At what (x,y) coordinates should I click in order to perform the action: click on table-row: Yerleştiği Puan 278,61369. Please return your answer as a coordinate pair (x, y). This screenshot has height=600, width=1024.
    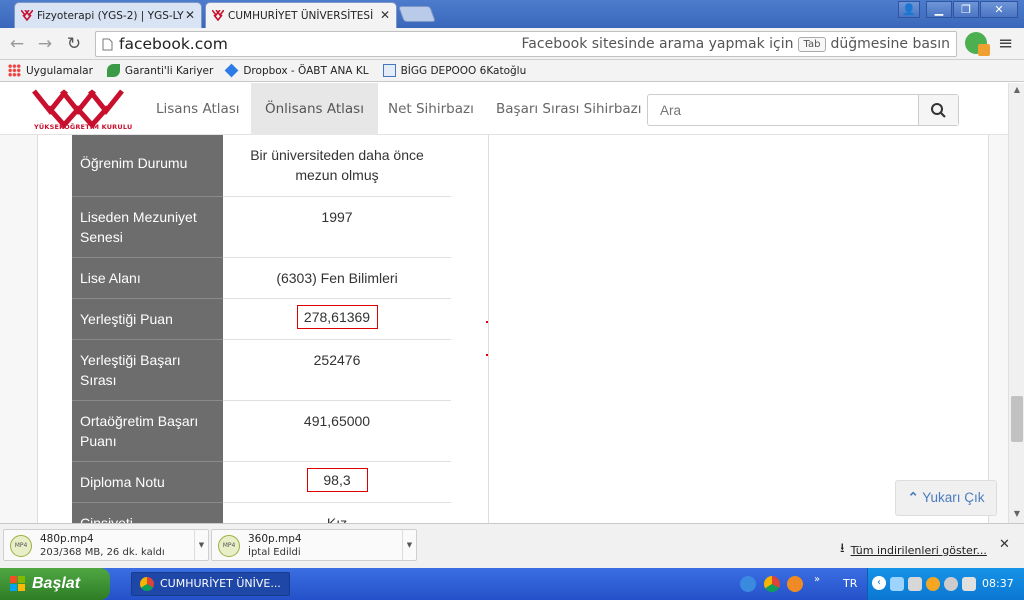
    Looking at the image, I should click on (261, 319).